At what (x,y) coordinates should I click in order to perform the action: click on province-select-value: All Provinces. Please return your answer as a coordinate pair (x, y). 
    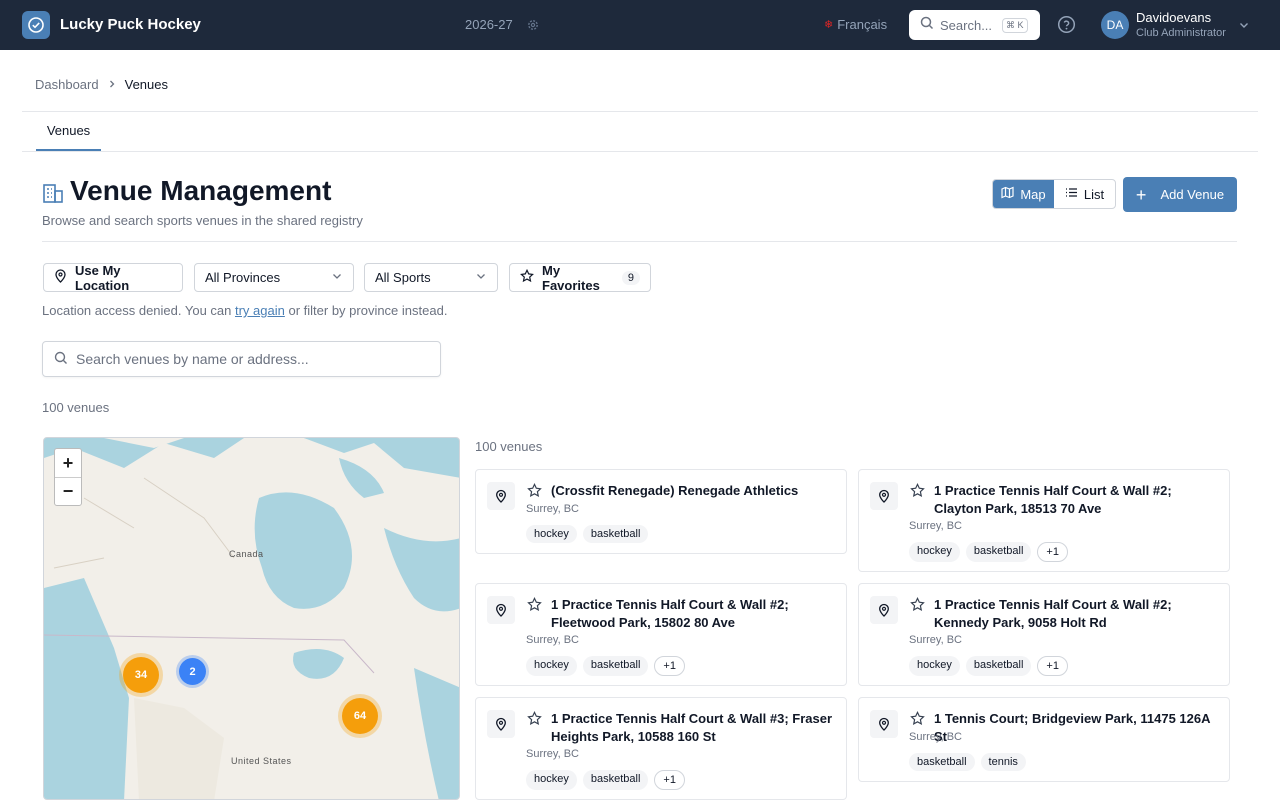
    Looking at the image, I should click on (243, 277).